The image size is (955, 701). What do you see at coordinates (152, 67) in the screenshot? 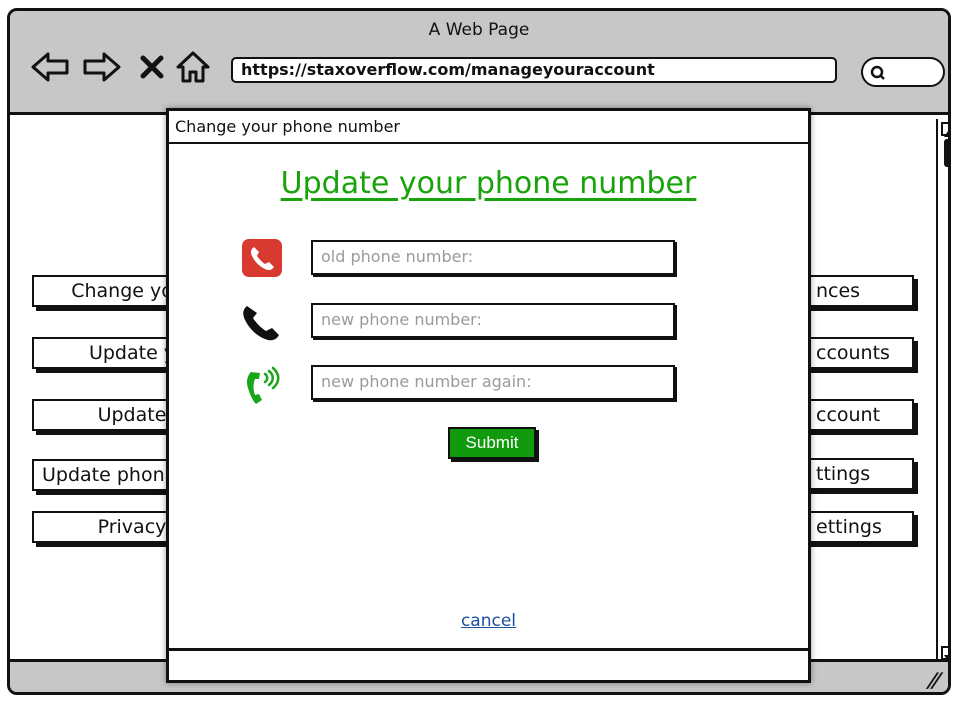
I see `stop-icon` at bounding box center [152, 67].